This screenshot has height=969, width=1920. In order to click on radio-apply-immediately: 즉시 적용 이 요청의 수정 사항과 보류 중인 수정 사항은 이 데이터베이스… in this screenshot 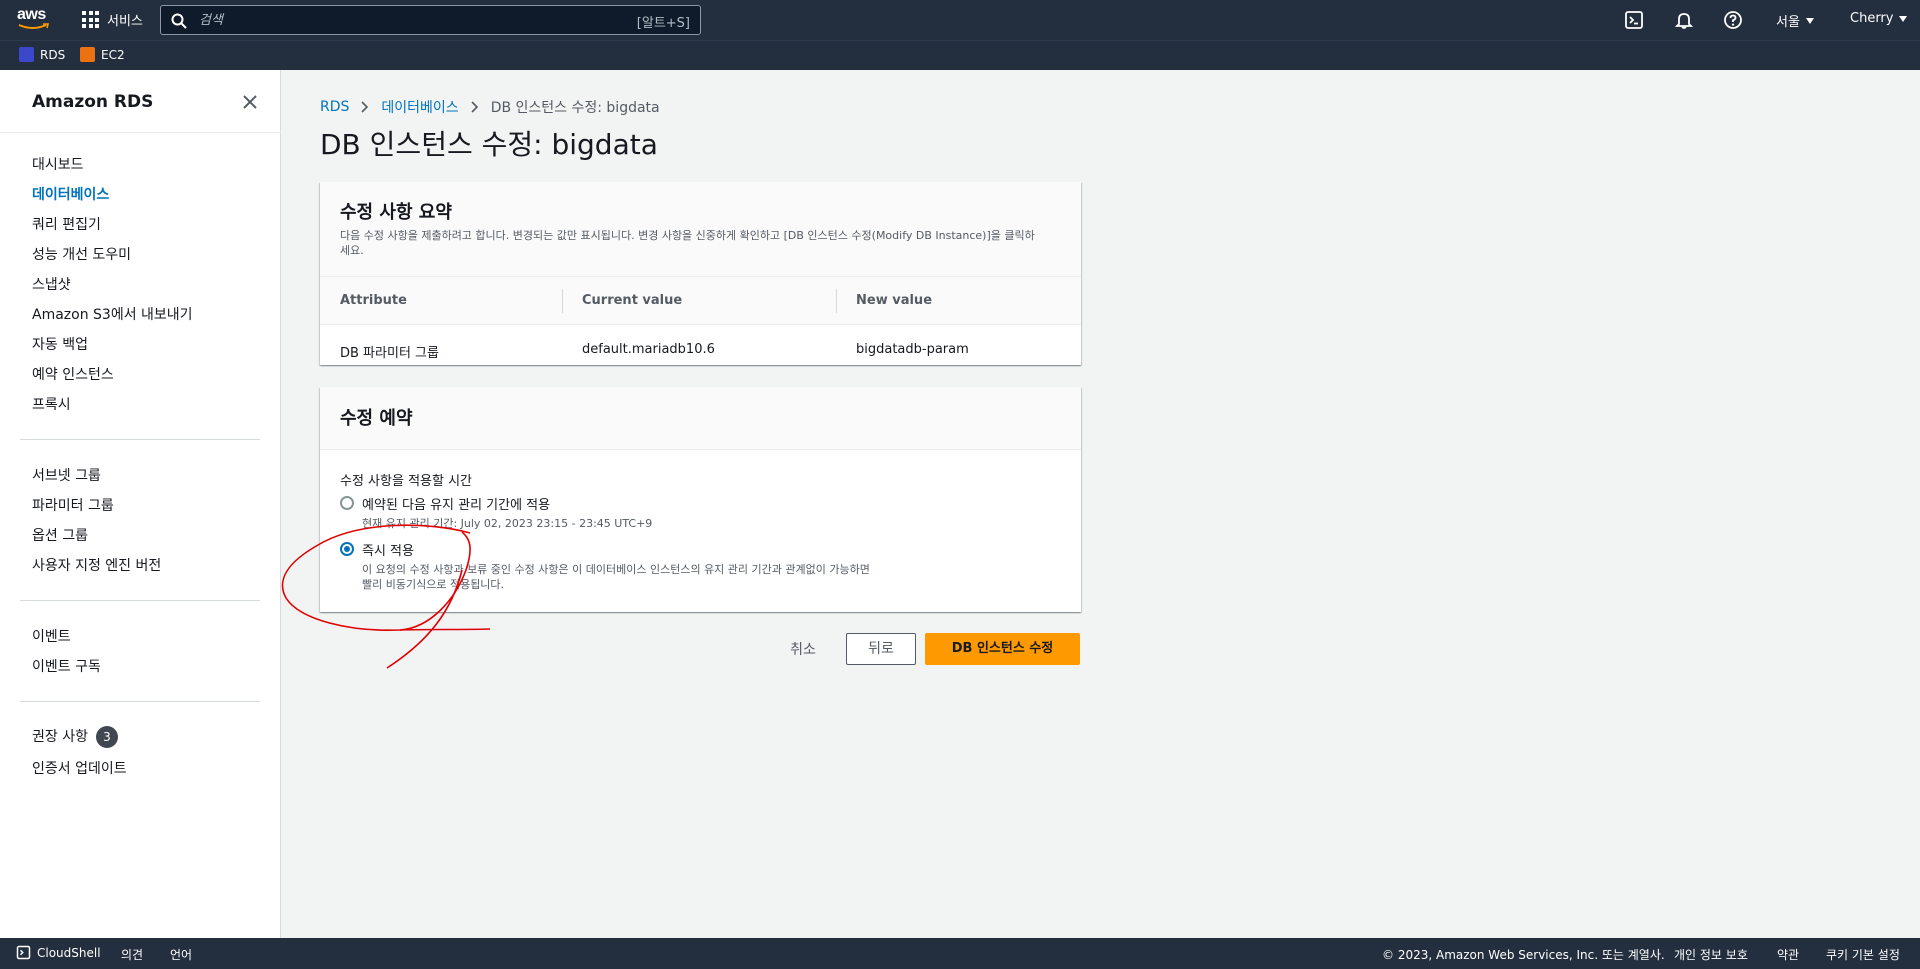, I will do `click(611, 566)`.